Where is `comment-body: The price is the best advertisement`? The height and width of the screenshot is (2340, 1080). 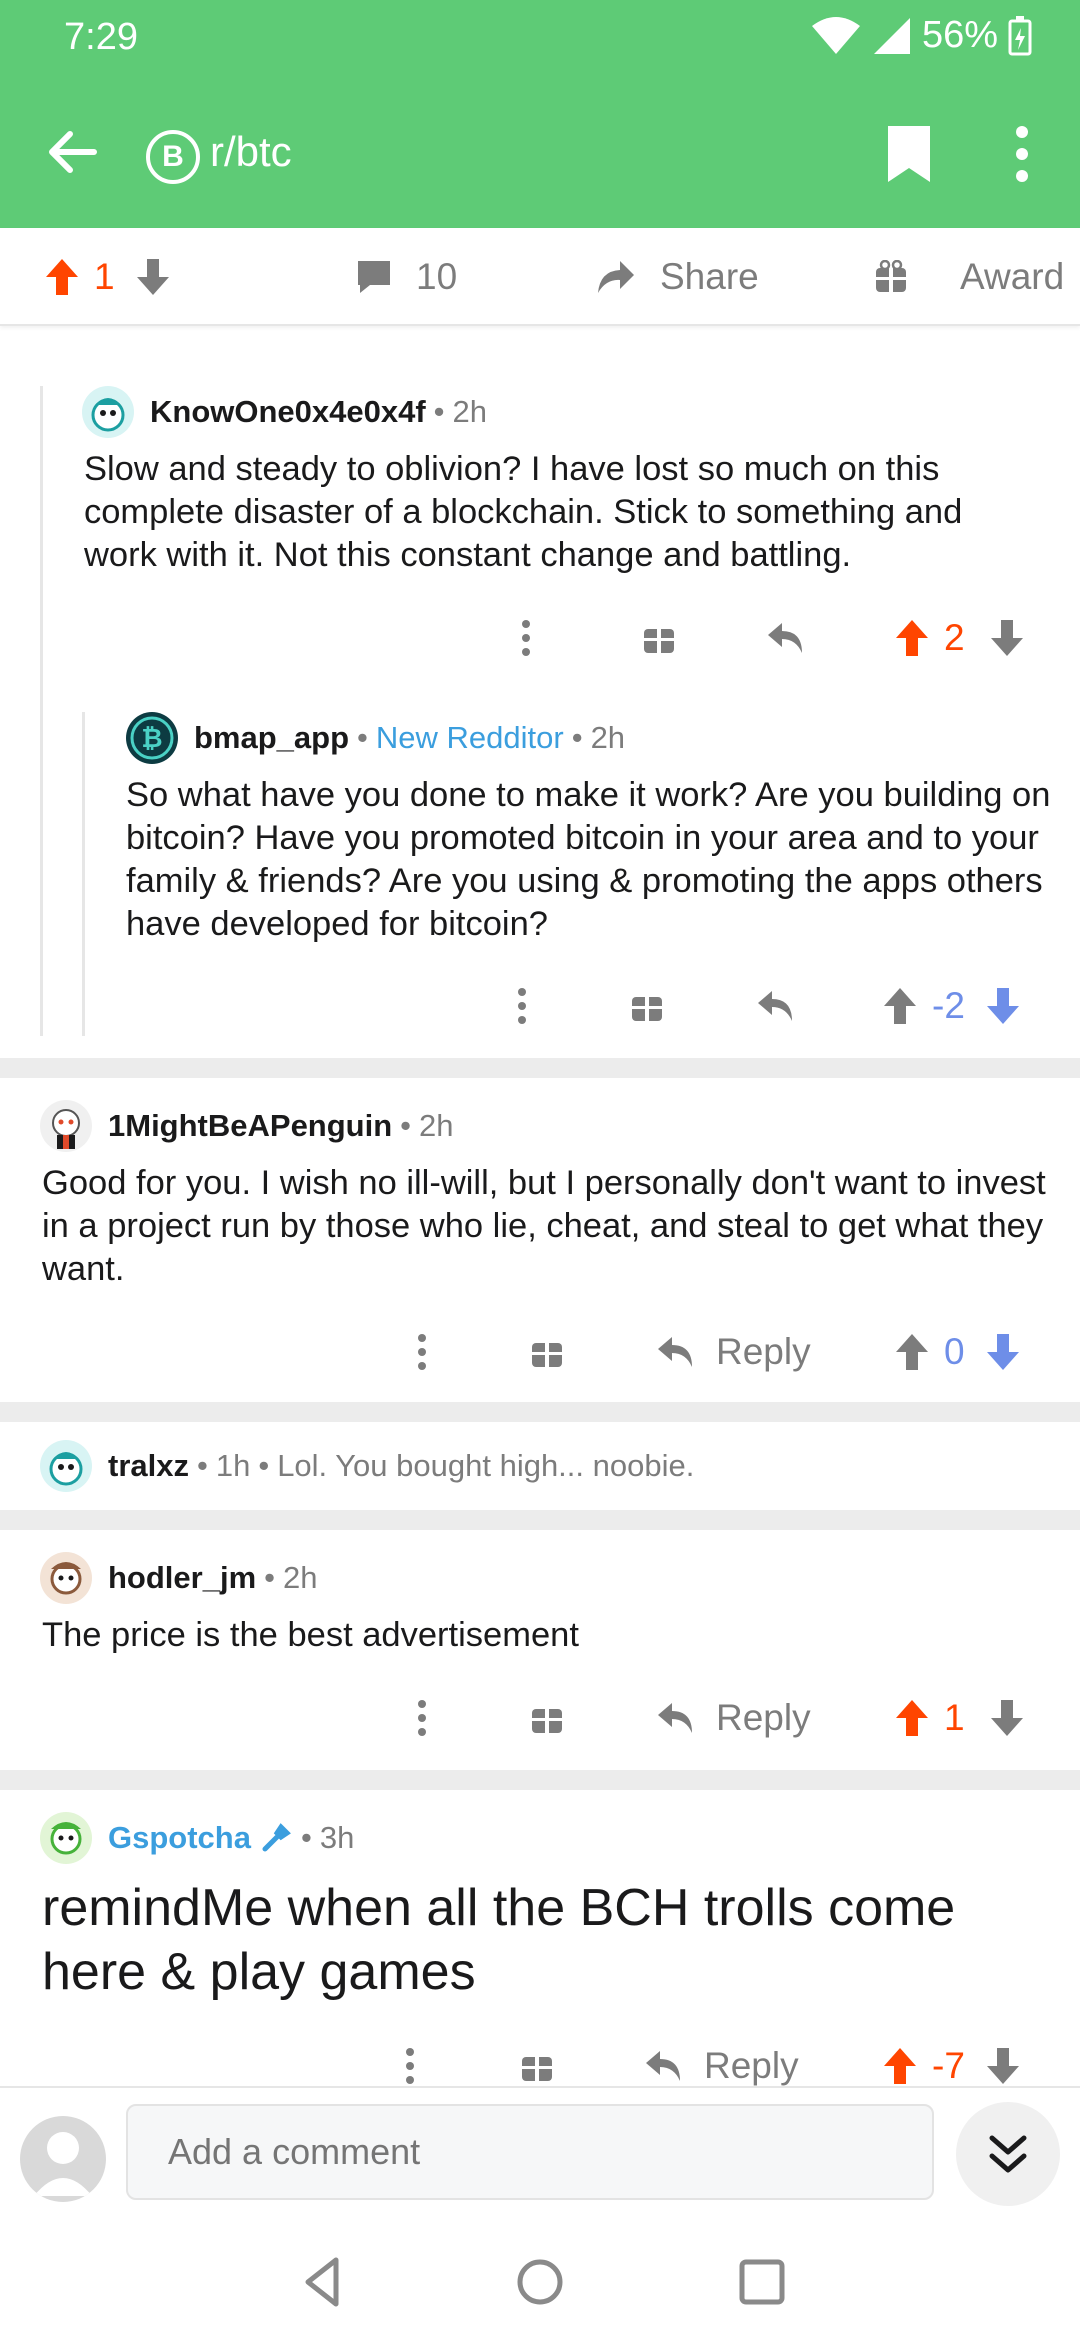 comment-body: The price is the best advertisement is located at coordinates (310, 1635).